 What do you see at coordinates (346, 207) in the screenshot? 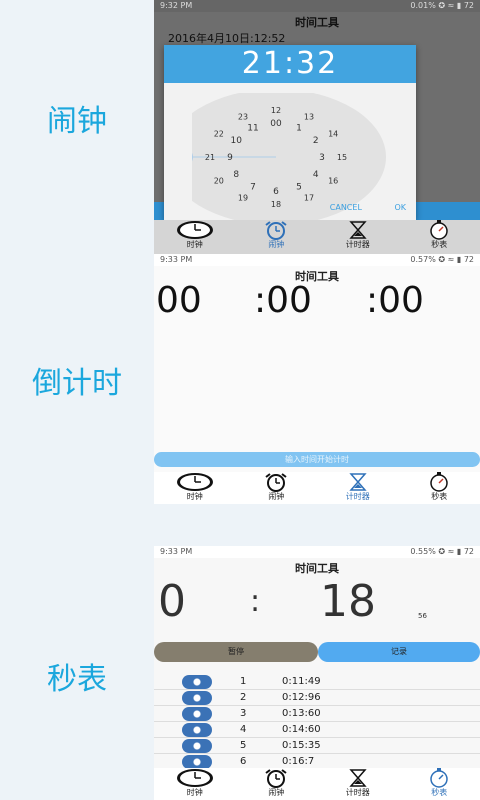
I see `cancel-button: CANCEL` at bounding box center [346, 207].